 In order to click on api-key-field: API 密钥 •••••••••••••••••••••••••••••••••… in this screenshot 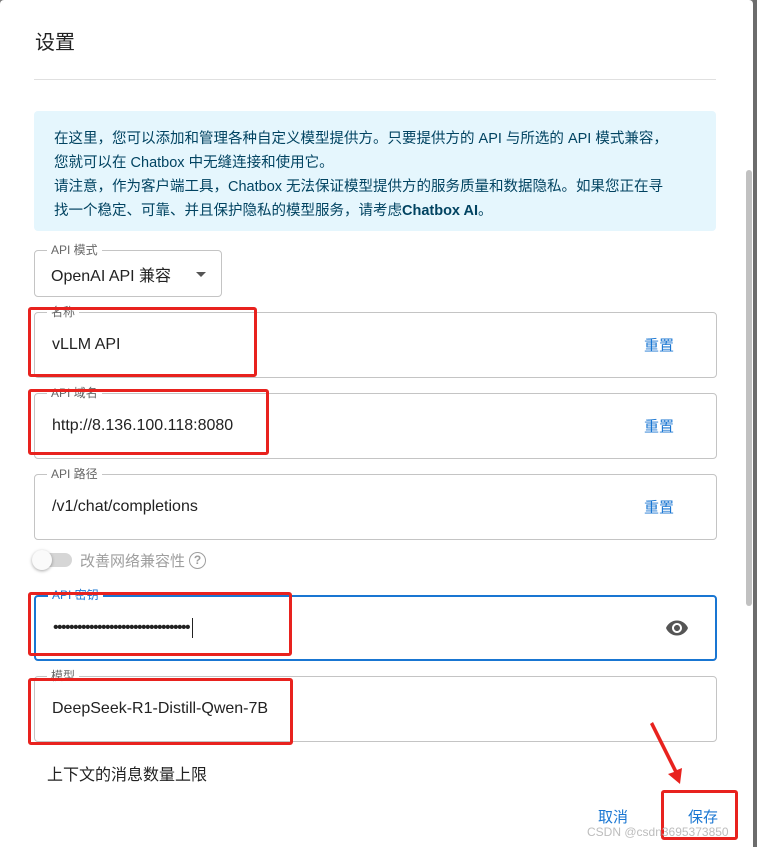, I will do `click(375, 624)`.